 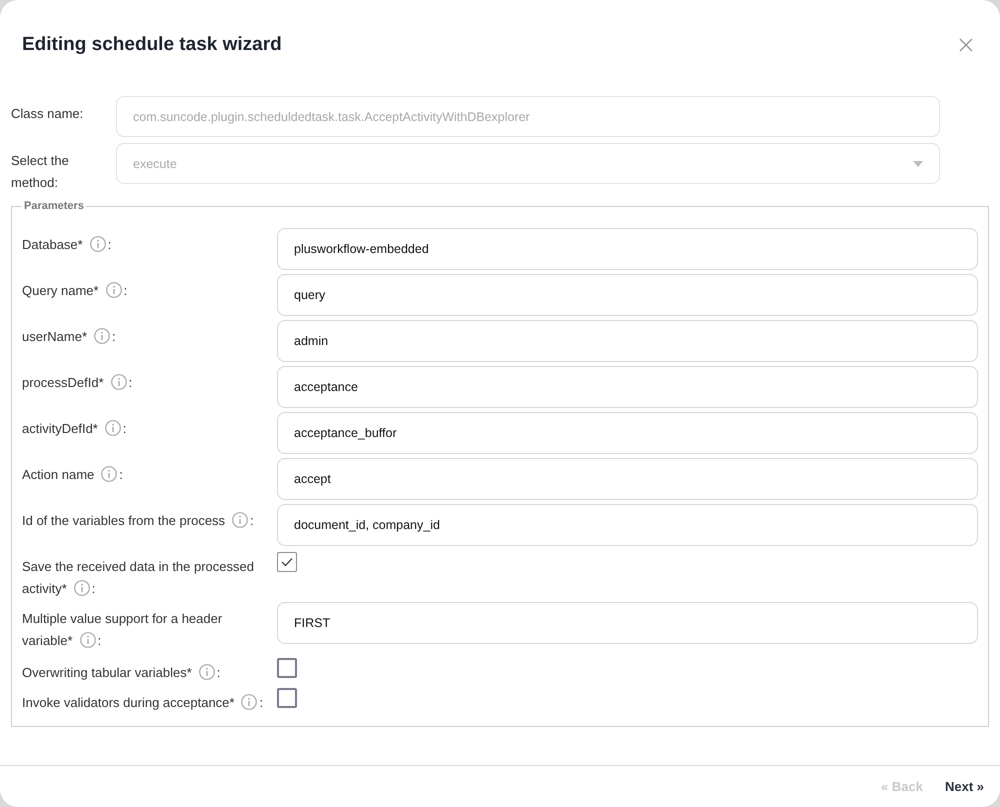 I want to click on text-input: FIRST, so click(x=627, y=623).